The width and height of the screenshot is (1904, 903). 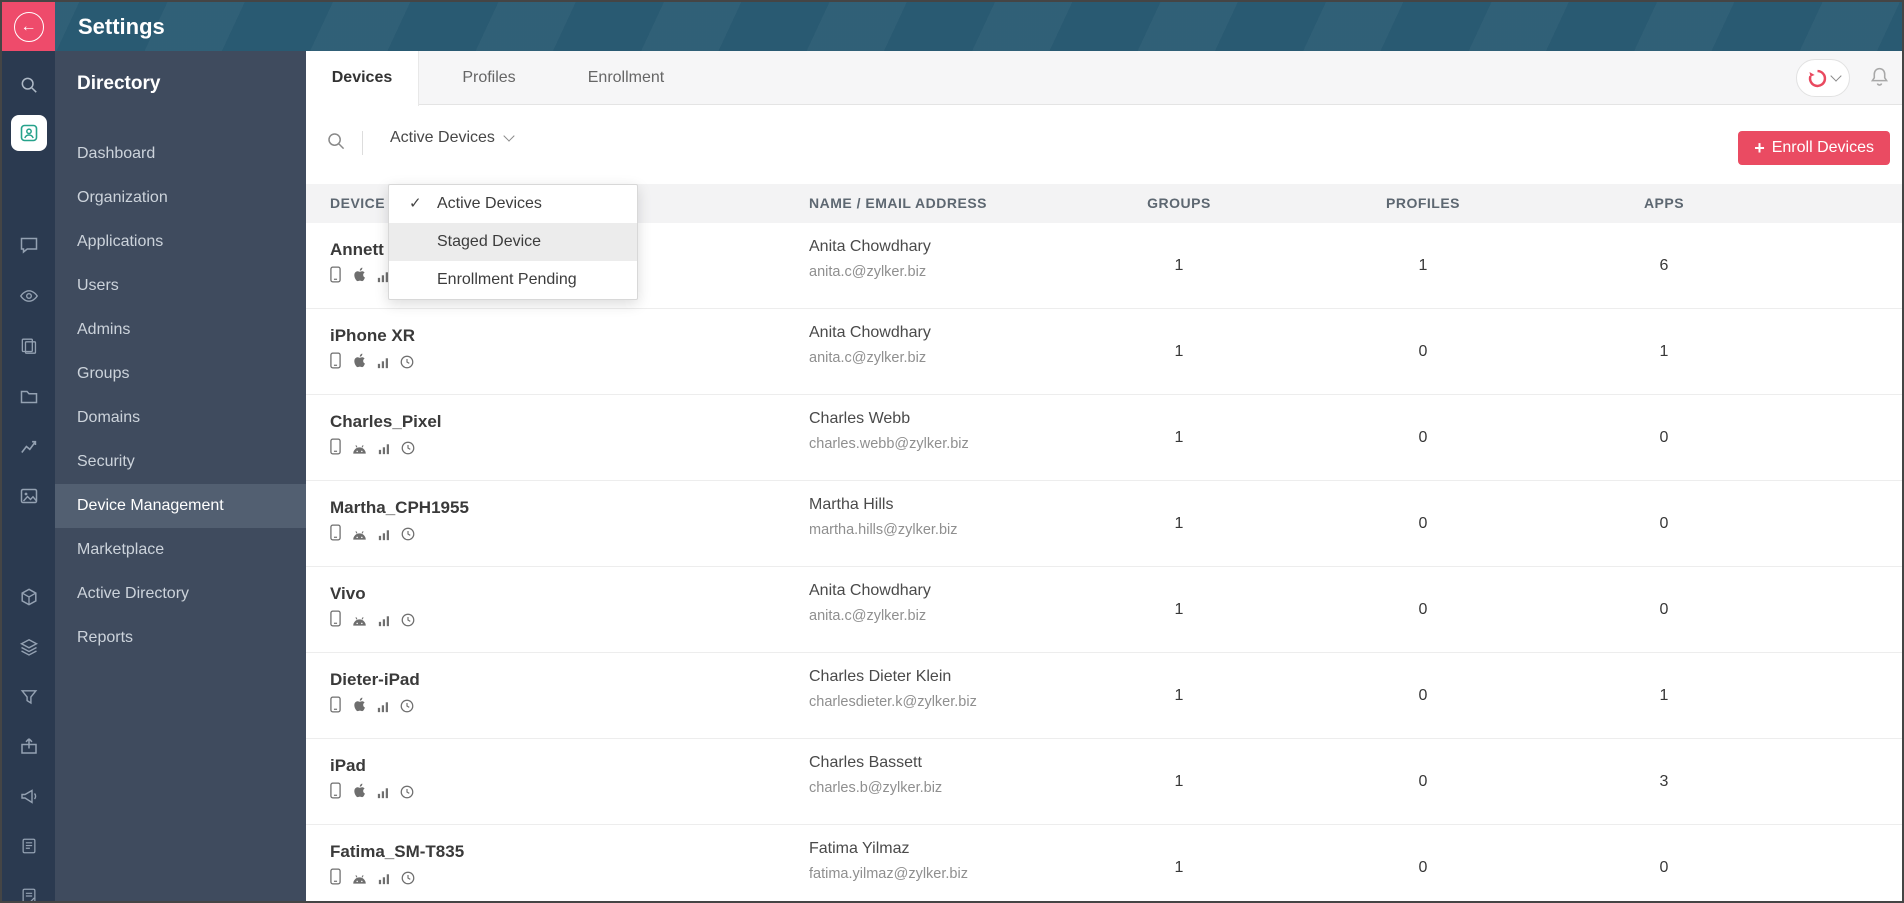 What do you see at coordinates (397, 851) in the screenshot?
I see `device-name: Fatima_SM-T835` at bounding box center [397, 851].